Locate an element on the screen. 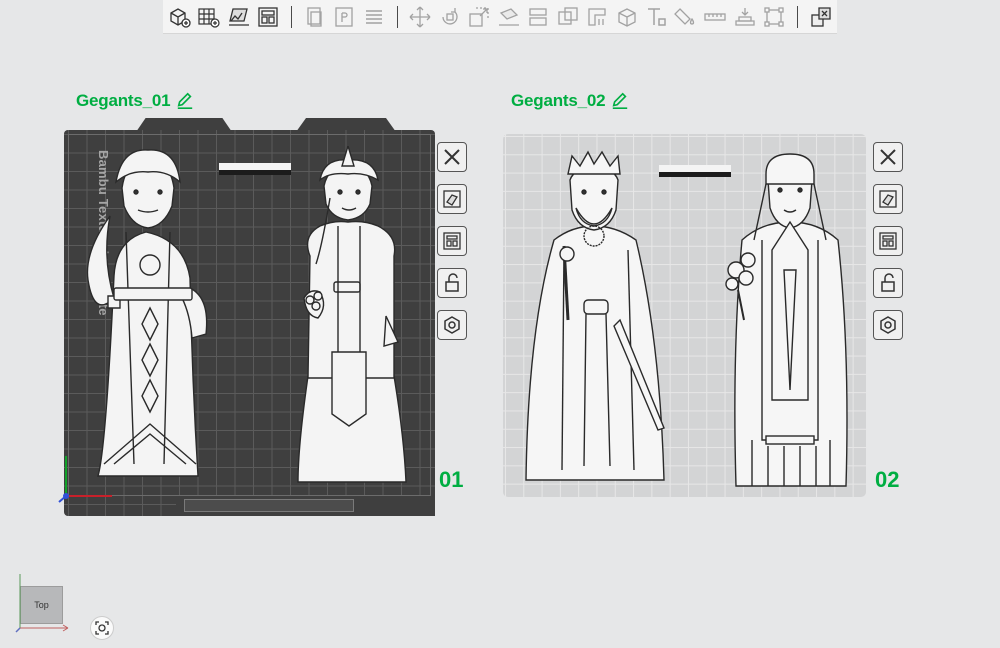 This screenshot has width=1000, height=648. add-plate-icon is located at coordinates (210, 17).